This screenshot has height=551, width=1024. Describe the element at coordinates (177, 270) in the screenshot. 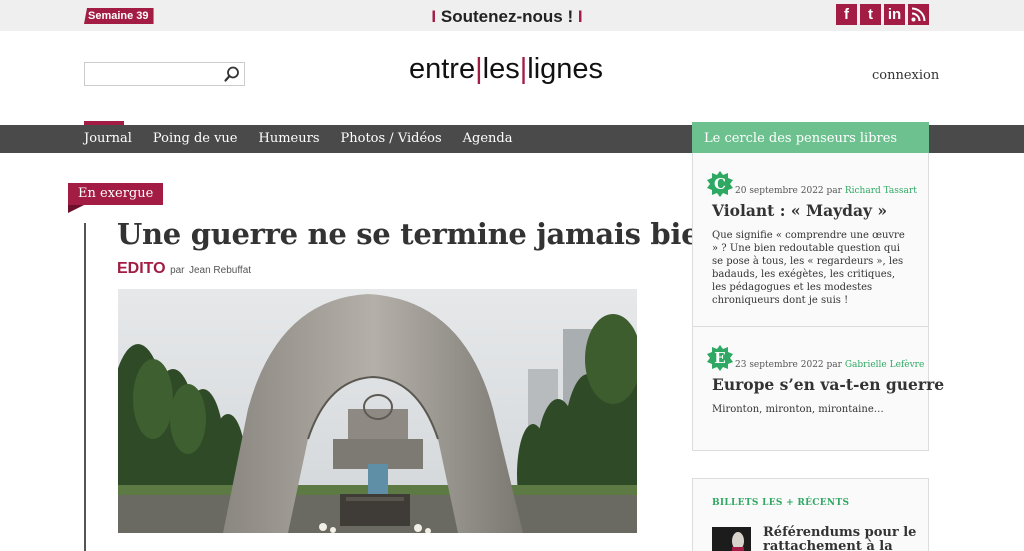

I see `byline-par: par` at that location.